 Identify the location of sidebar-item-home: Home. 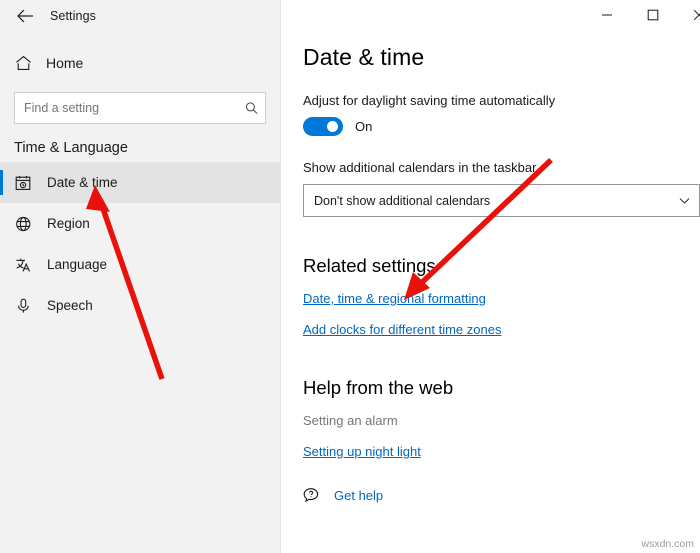
(140, 63).